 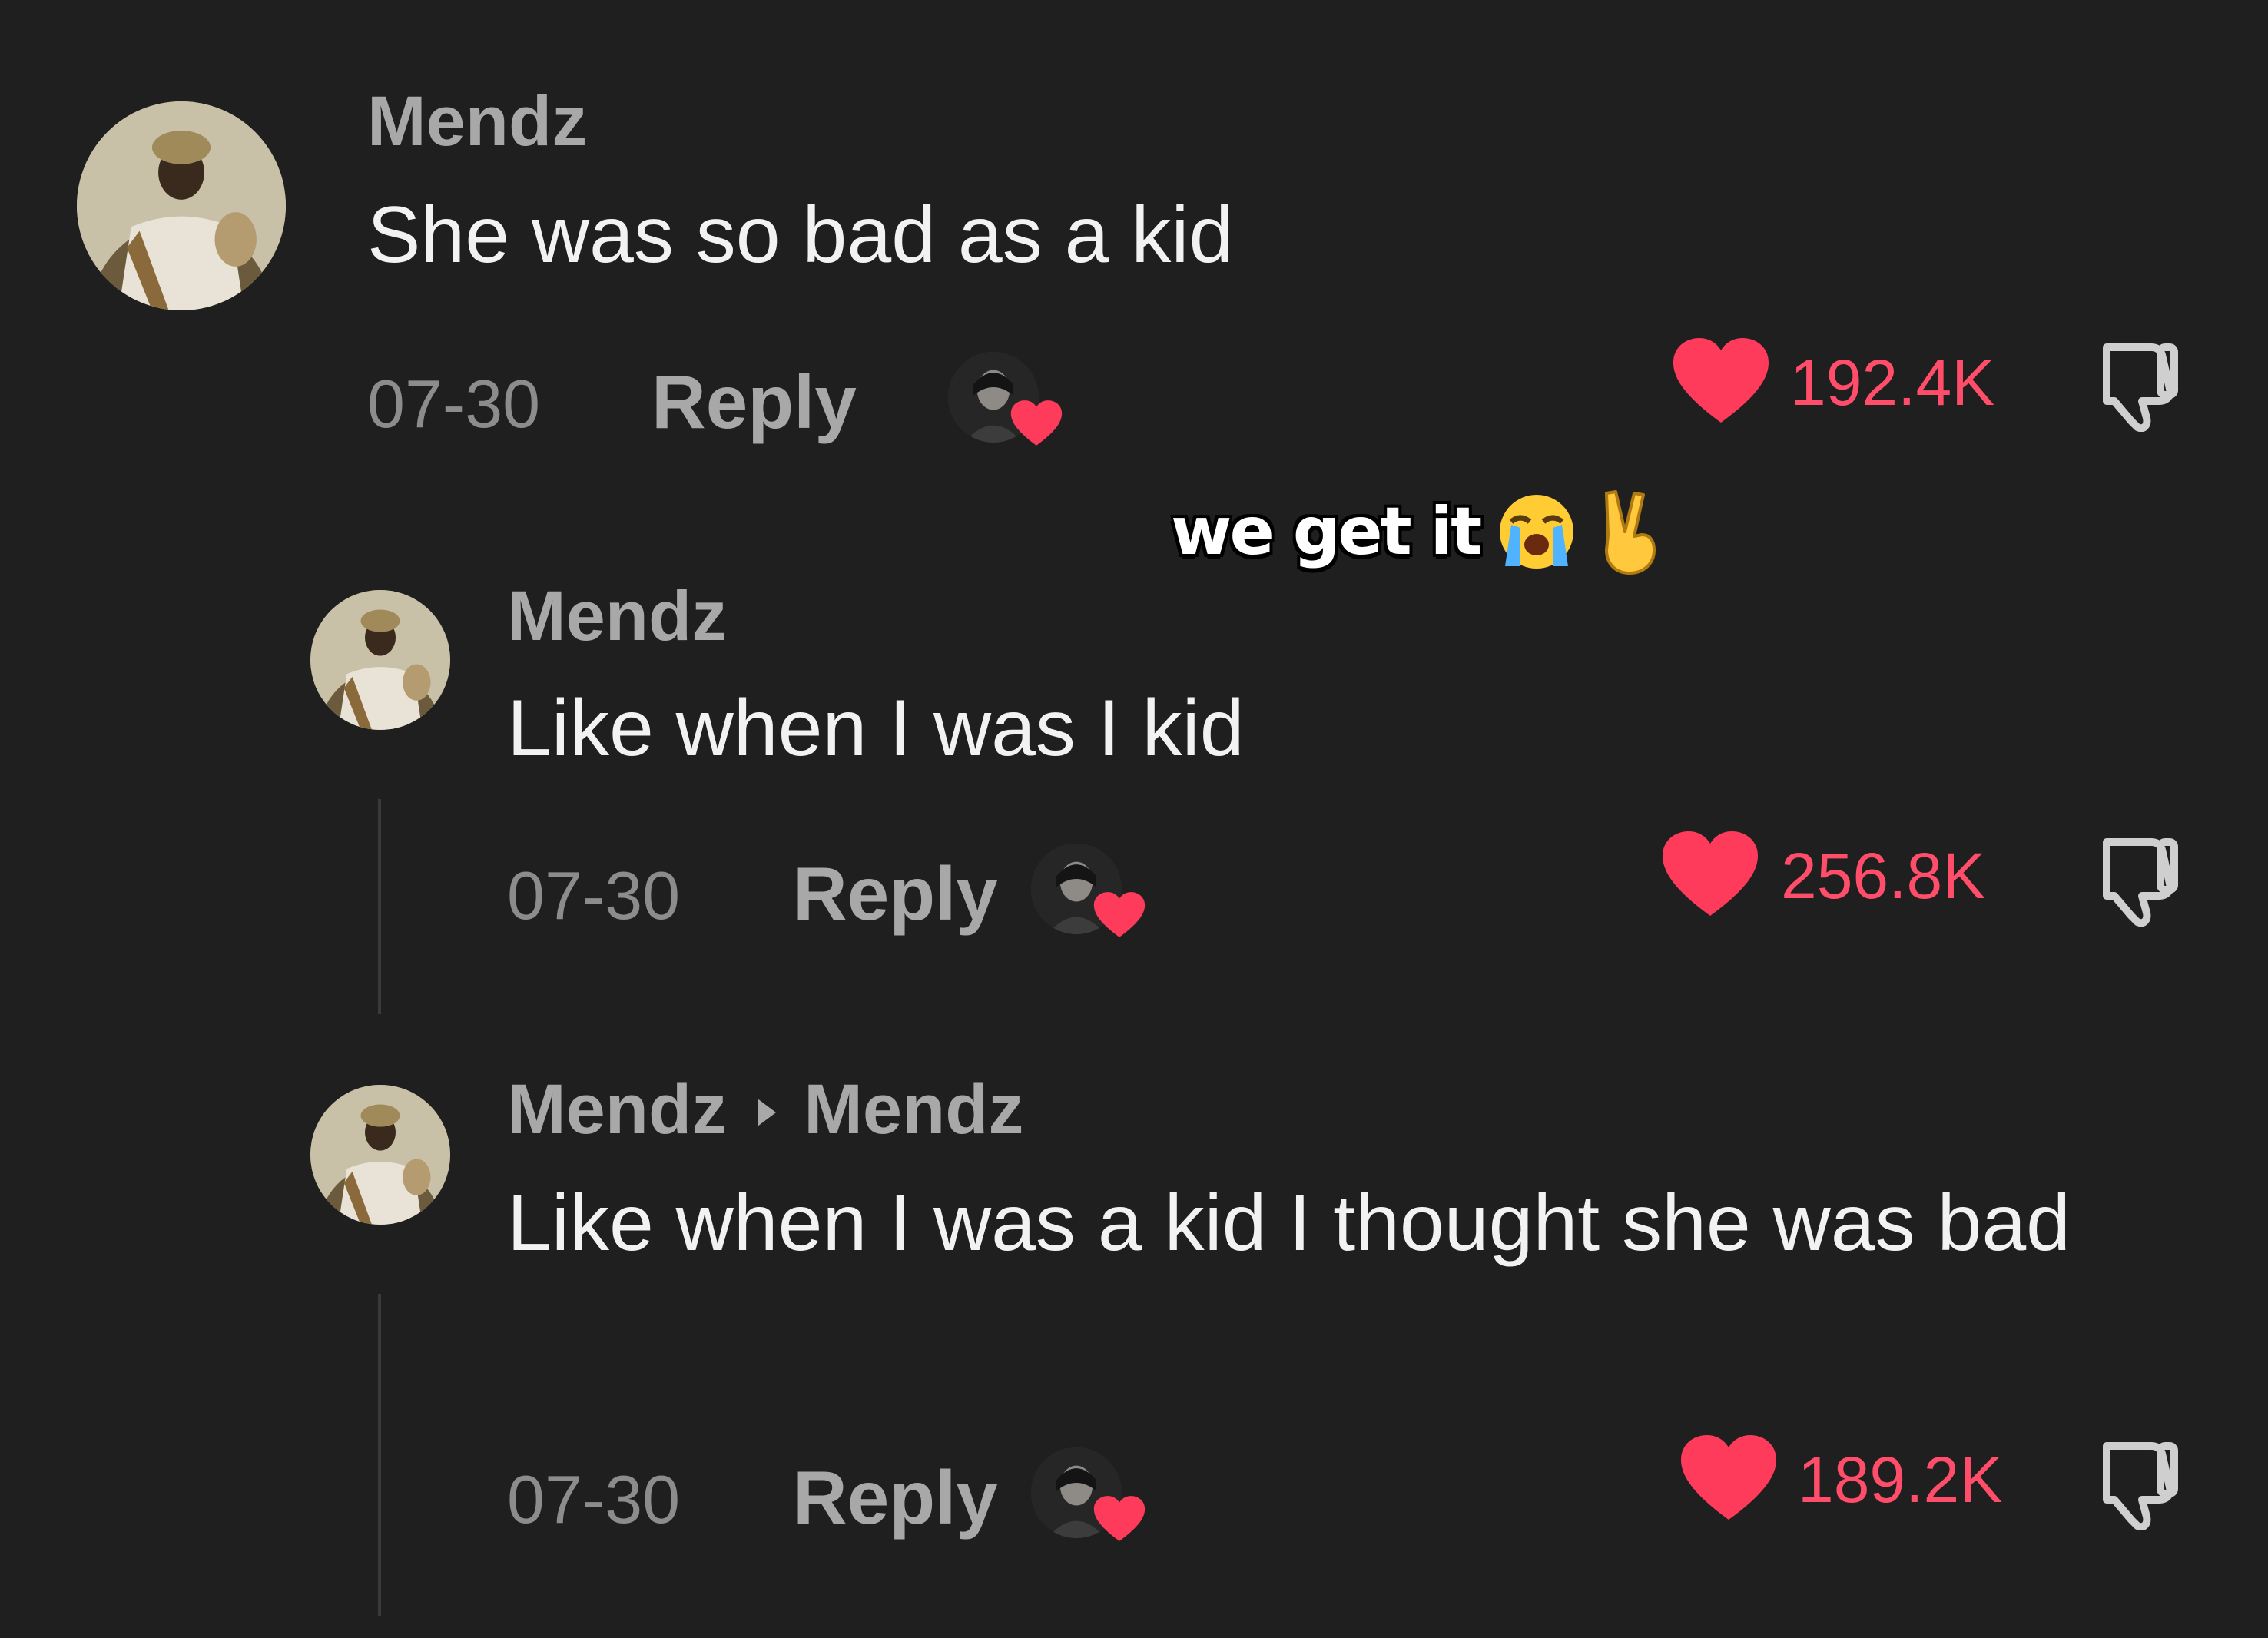 I want to click on sticker-overlay: we get it, so click(x=1419, y=531).